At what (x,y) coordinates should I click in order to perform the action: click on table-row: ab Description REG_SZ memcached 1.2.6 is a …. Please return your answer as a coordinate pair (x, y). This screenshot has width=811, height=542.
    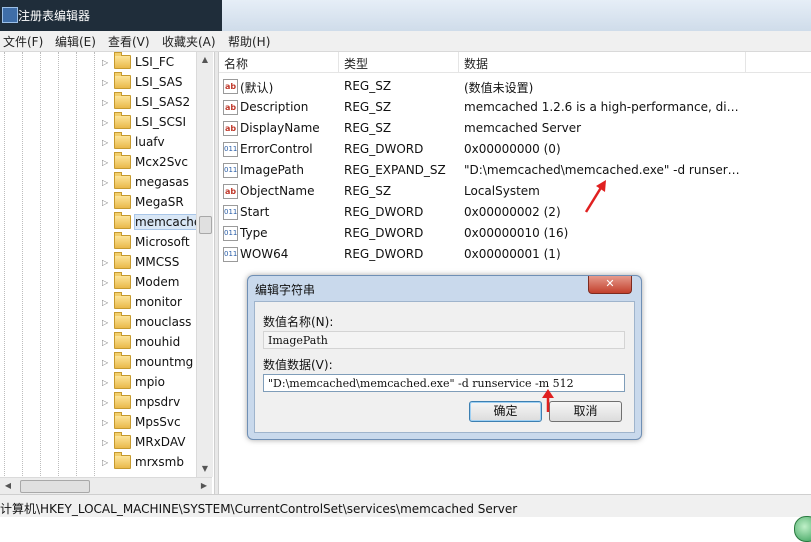
    Looking at the image, I should click on (515, 107).